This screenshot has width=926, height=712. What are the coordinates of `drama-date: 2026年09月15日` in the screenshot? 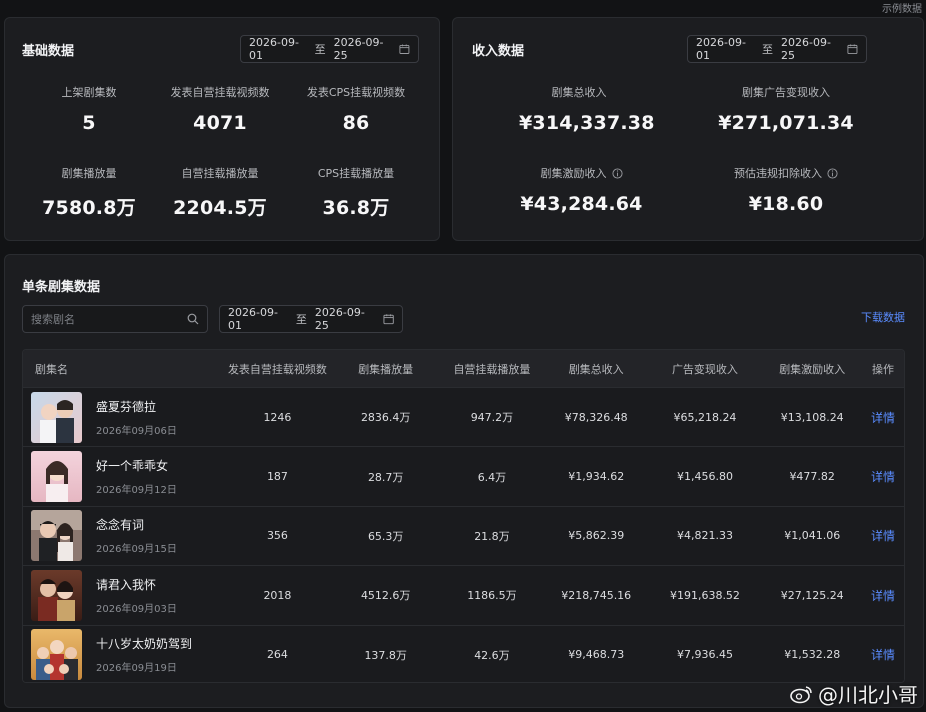 It's located at (136, 550).